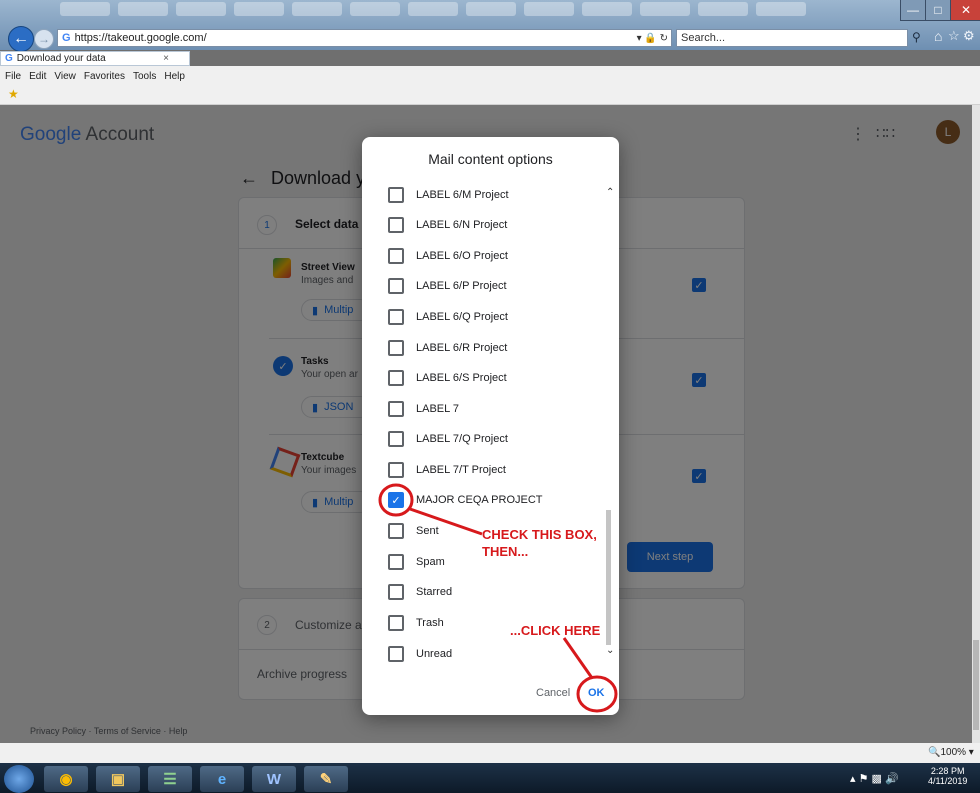  I want to click on annotation-check-text: CHECK THIS BOX,, so click(539, 534).